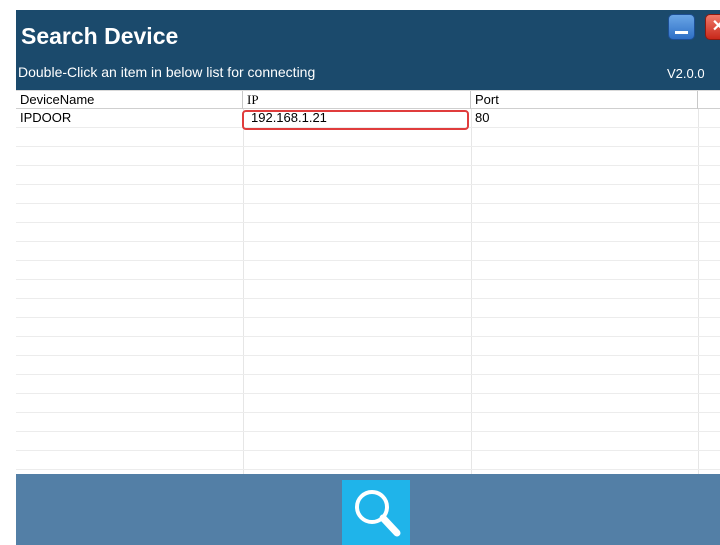 This screenshot has width=720, height=545. Describe the element at coordinates (129, 100) in the screenshot. I see `column-header-devicename: DeviceName` at that location.